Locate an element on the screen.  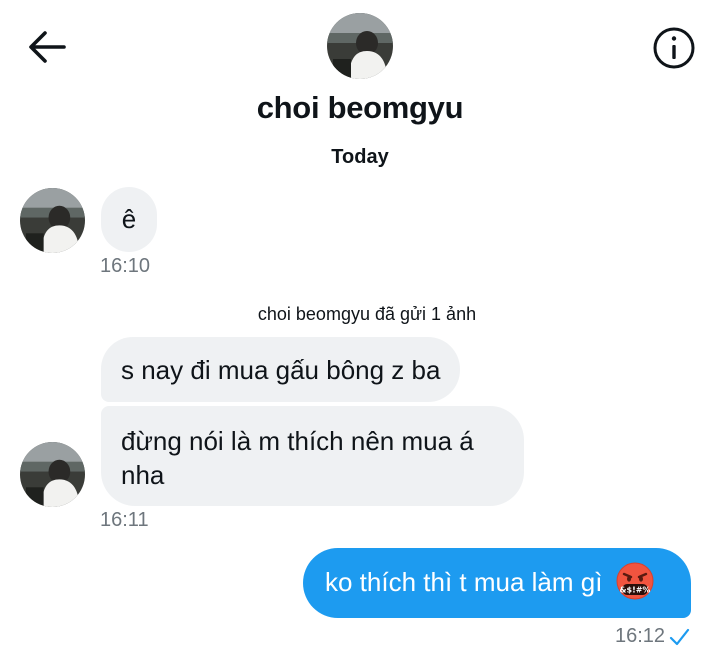
message-bubble-incoming: s nay đi mua gấu bông z ba is located at coordinates (281, 369).